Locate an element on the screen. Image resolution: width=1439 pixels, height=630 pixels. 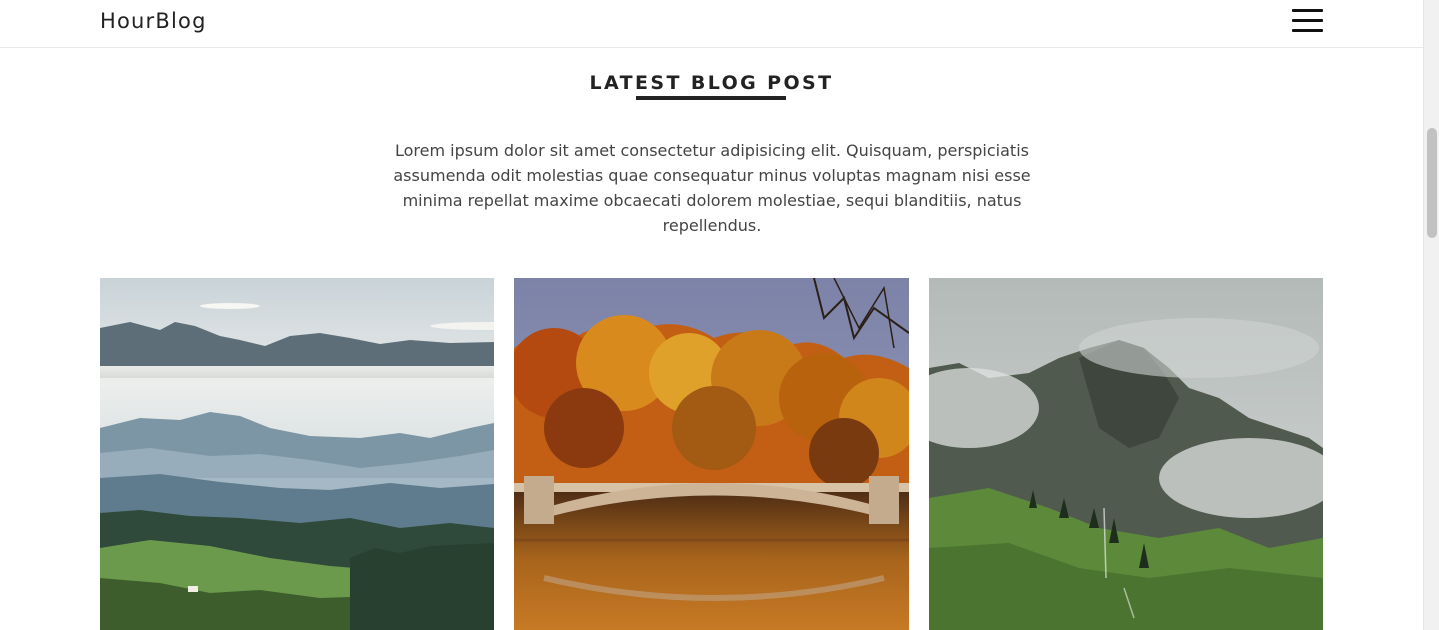
section-title: LATEST BLOG POST is located at coordinates (711, 83).